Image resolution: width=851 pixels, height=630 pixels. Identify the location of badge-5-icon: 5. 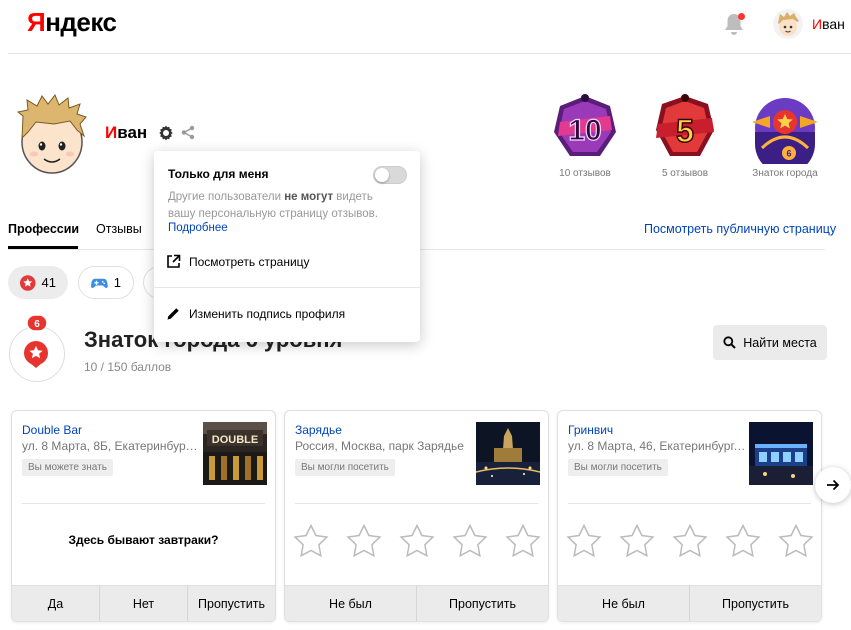
(685, 125).